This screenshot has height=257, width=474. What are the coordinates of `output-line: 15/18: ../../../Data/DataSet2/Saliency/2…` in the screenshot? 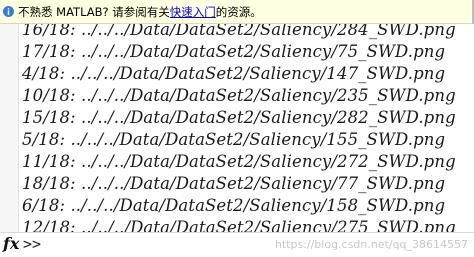 It's located at (239, 117).